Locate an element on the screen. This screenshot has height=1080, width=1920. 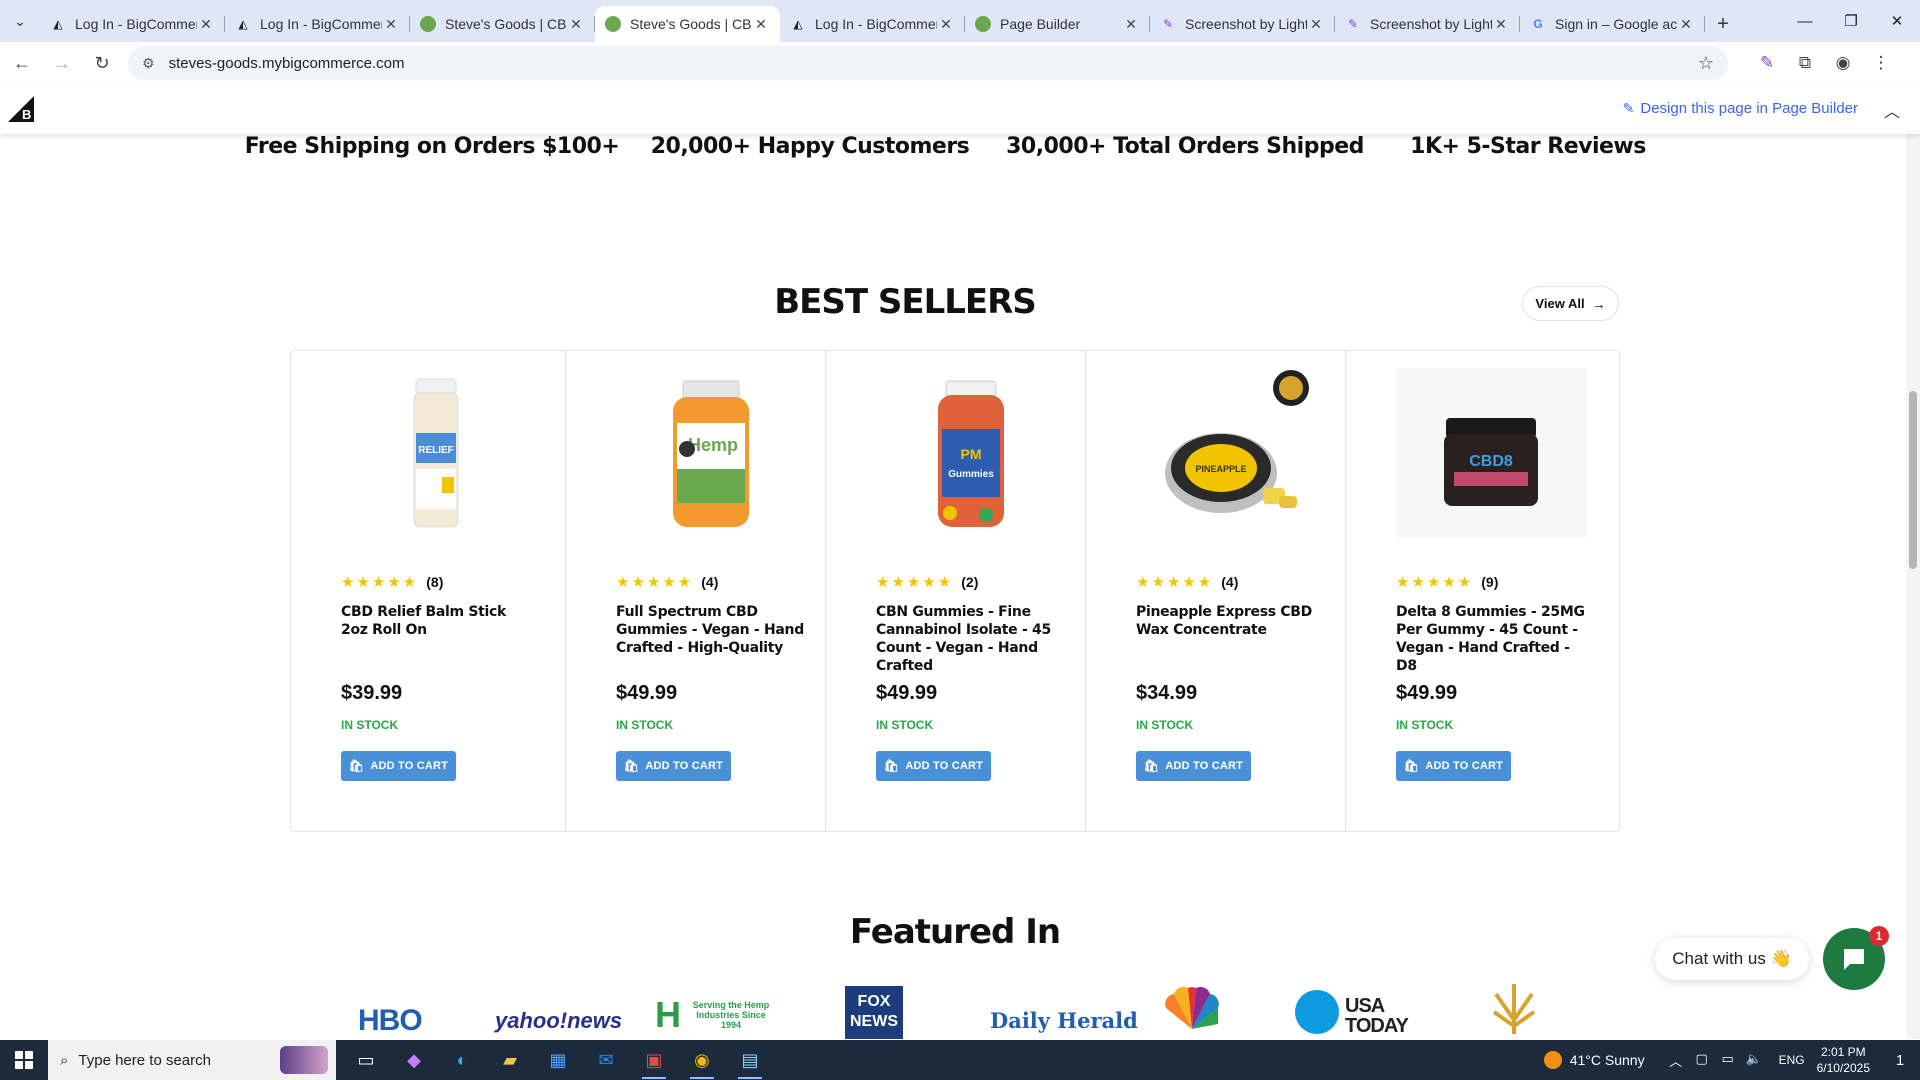
lightshot-pen-icon: ✎ is located at coordinates (1767, 63).